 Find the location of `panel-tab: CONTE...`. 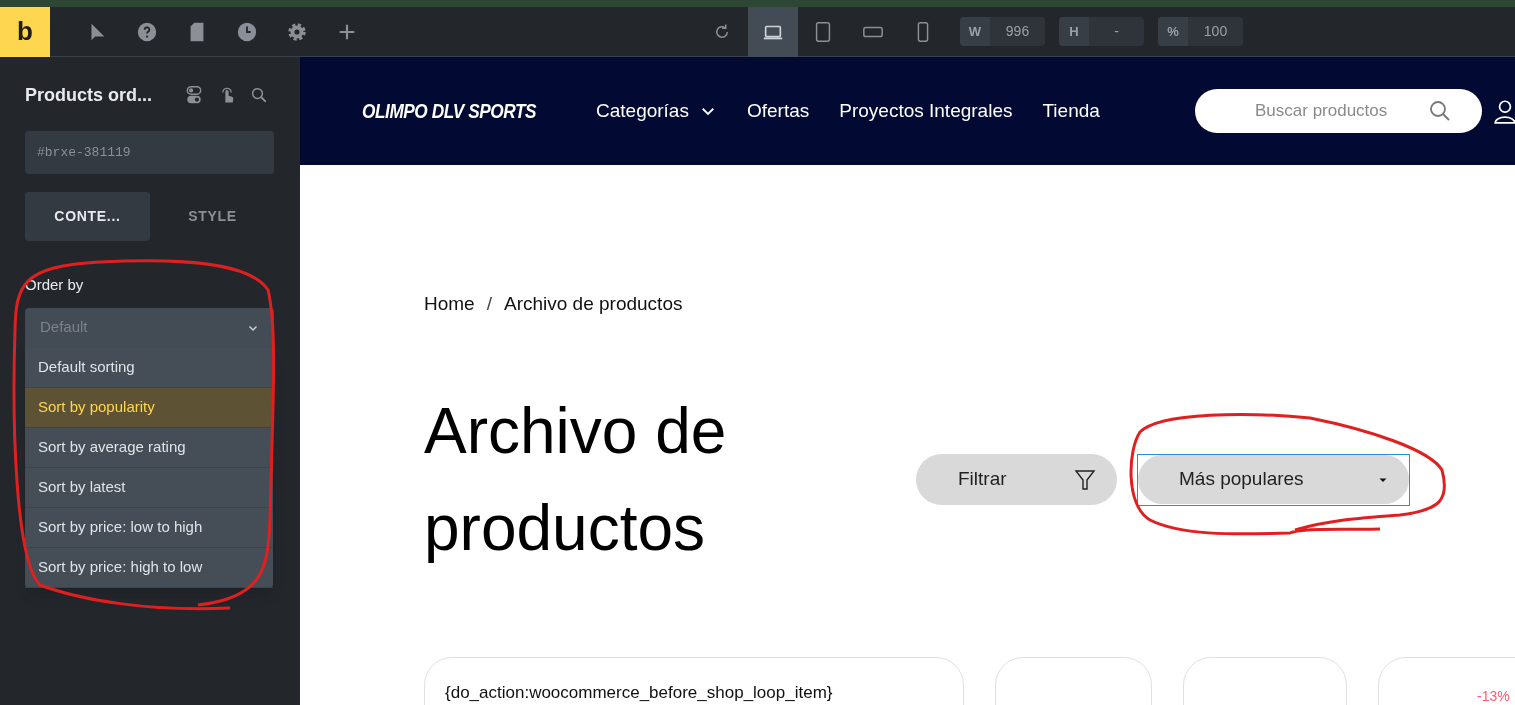

panel-tab: CONTE... is located at coordinates (87, 216).